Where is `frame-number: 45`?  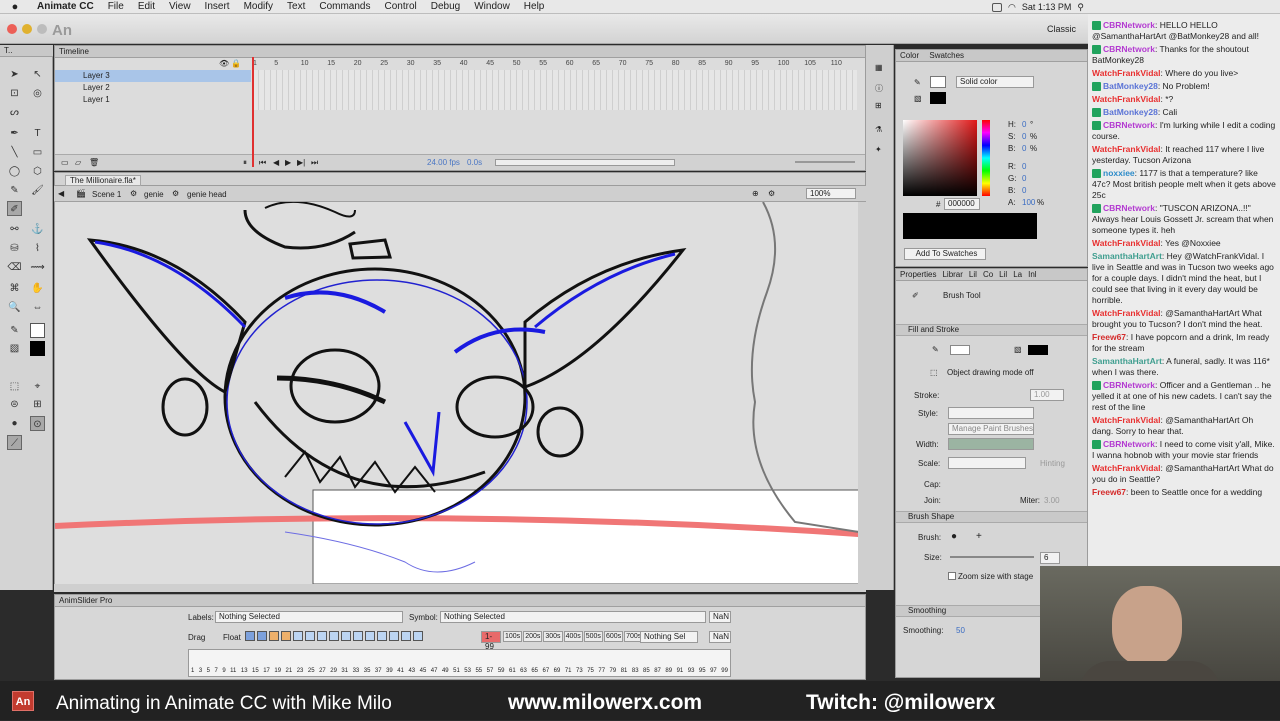 frame-number: 45 is located at coordinates (423, 671).